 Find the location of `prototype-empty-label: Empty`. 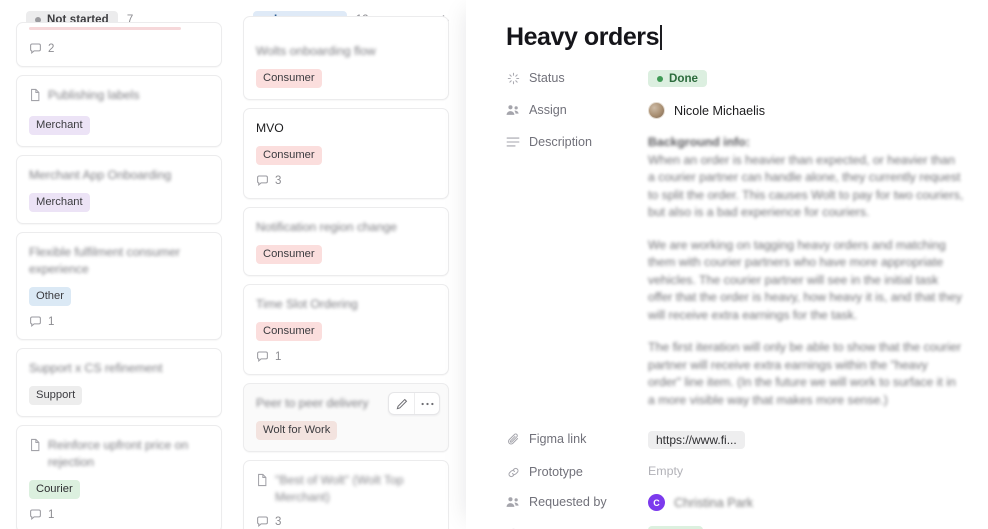

prototype-empty-label: Empty is located at coordinates (666, 471).